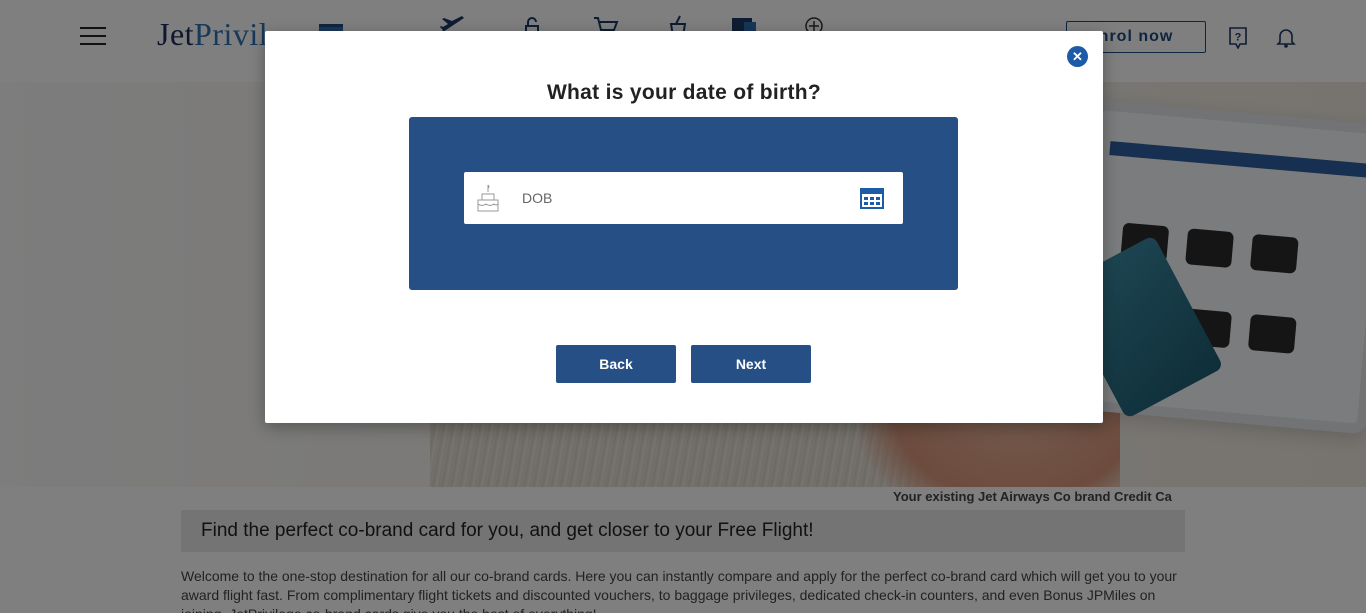  Describe the element at coordinates (872, 198) in the screenshot. I see `calendar-icon` at that location.